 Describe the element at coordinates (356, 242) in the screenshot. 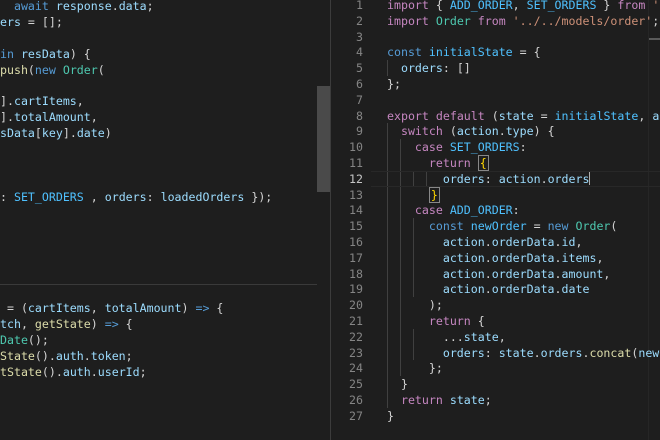

I see `line-number: 16` at that location.